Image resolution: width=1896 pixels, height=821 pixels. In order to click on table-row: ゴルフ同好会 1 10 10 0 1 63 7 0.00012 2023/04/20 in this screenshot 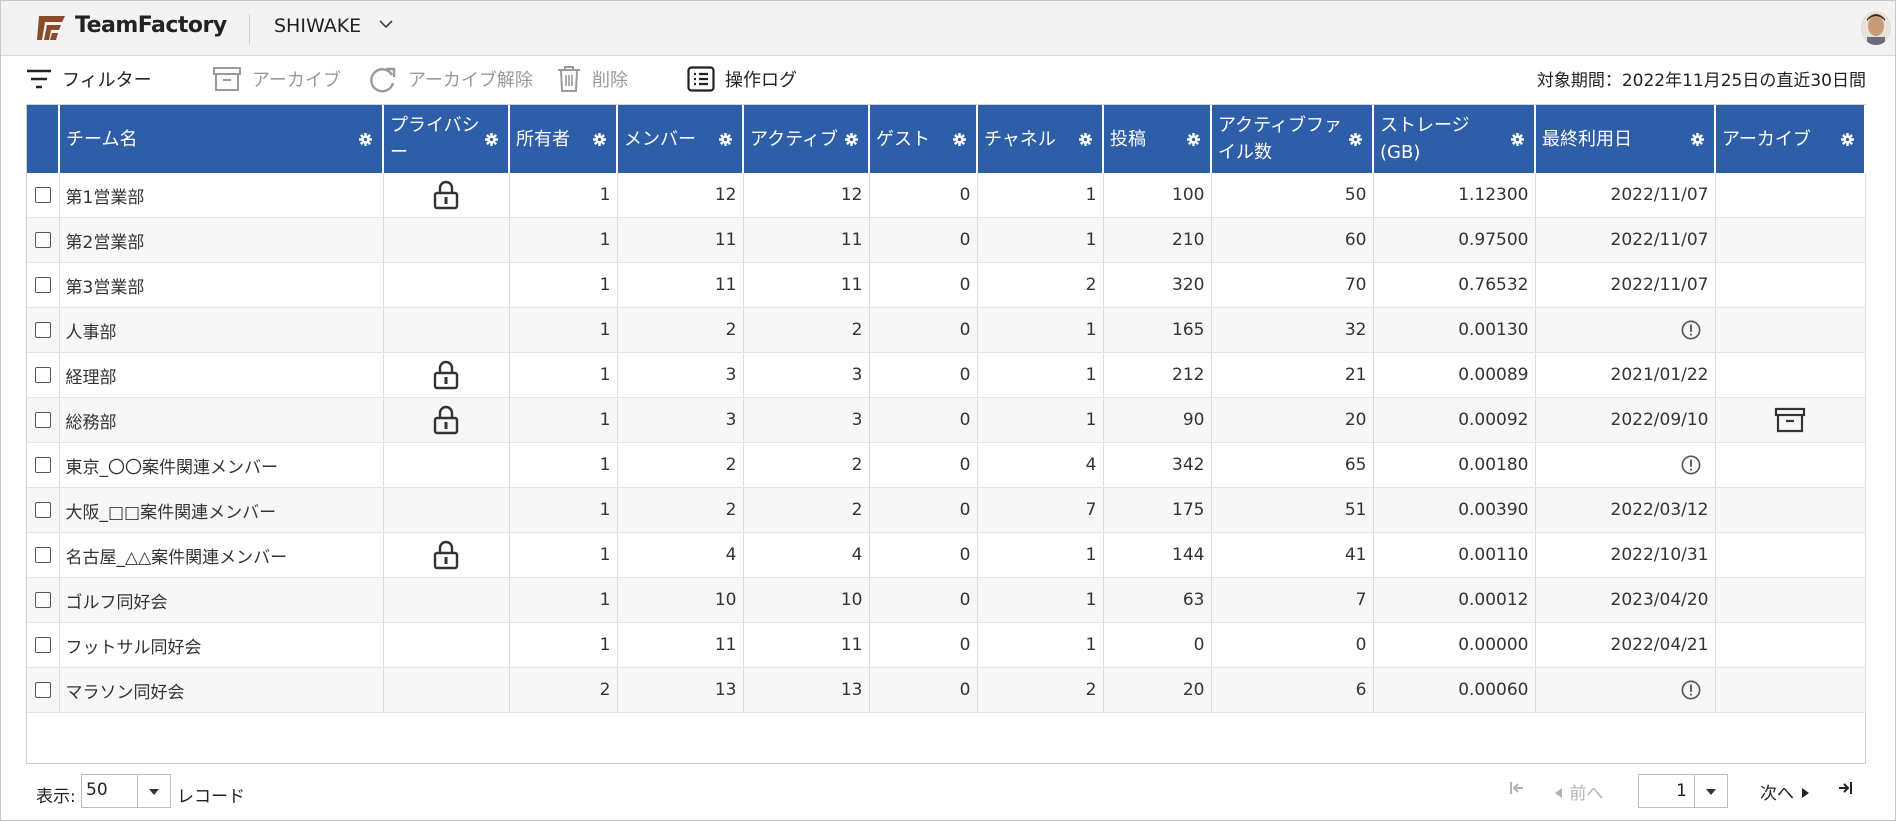, I will do `click(946, 600)`.